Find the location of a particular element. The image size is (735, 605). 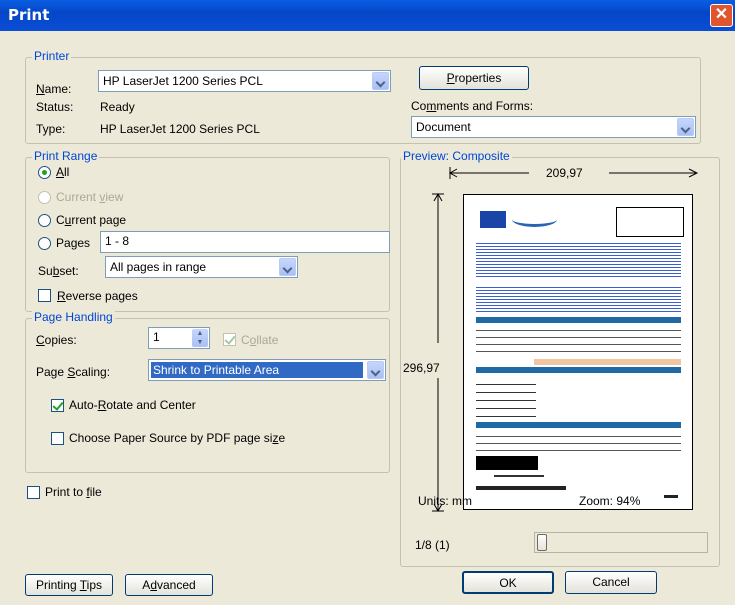

radio-current-view-label: Current view is located at coordinates (90, 197).